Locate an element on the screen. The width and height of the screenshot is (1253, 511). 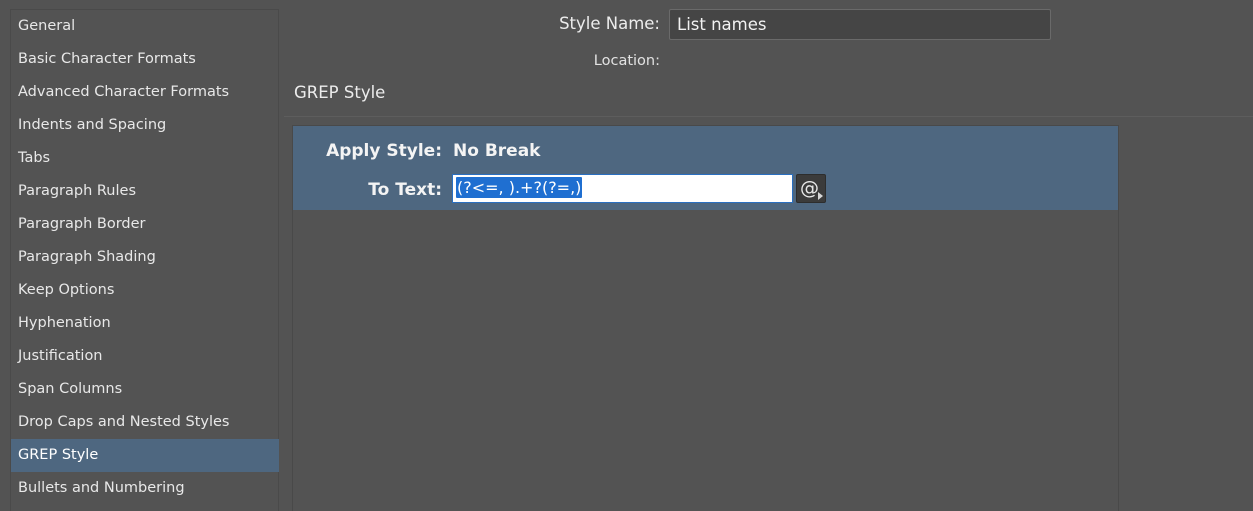
to-text-input: (?<=, ).+?(?=,) is located at coordinates (622, 188).